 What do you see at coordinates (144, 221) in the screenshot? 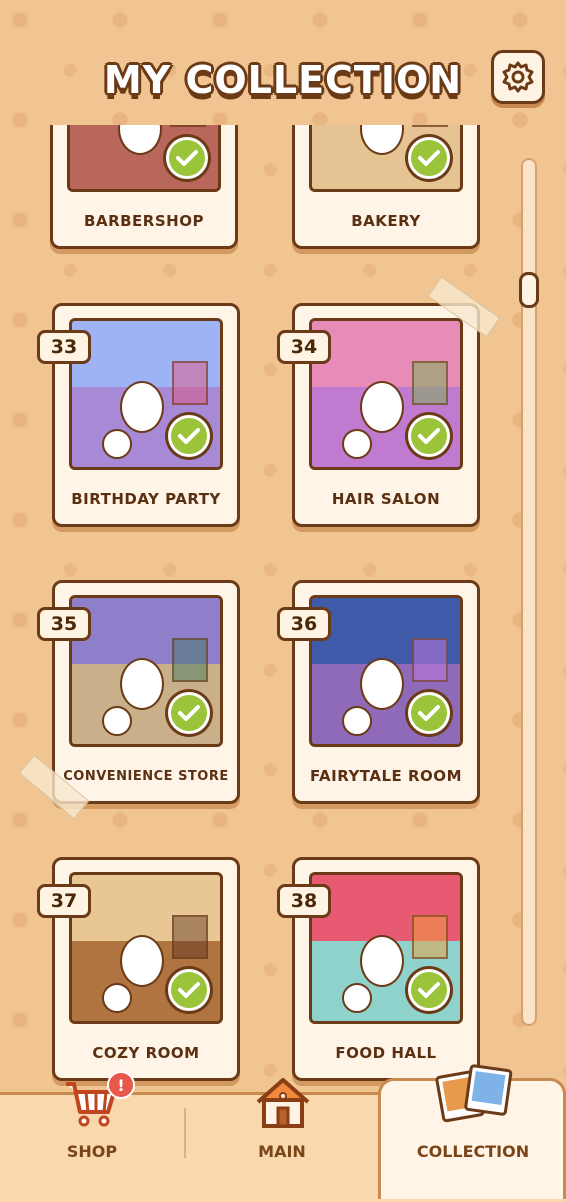
I see `room-name: BARBERSHOP` at bounding box center [144, 221].